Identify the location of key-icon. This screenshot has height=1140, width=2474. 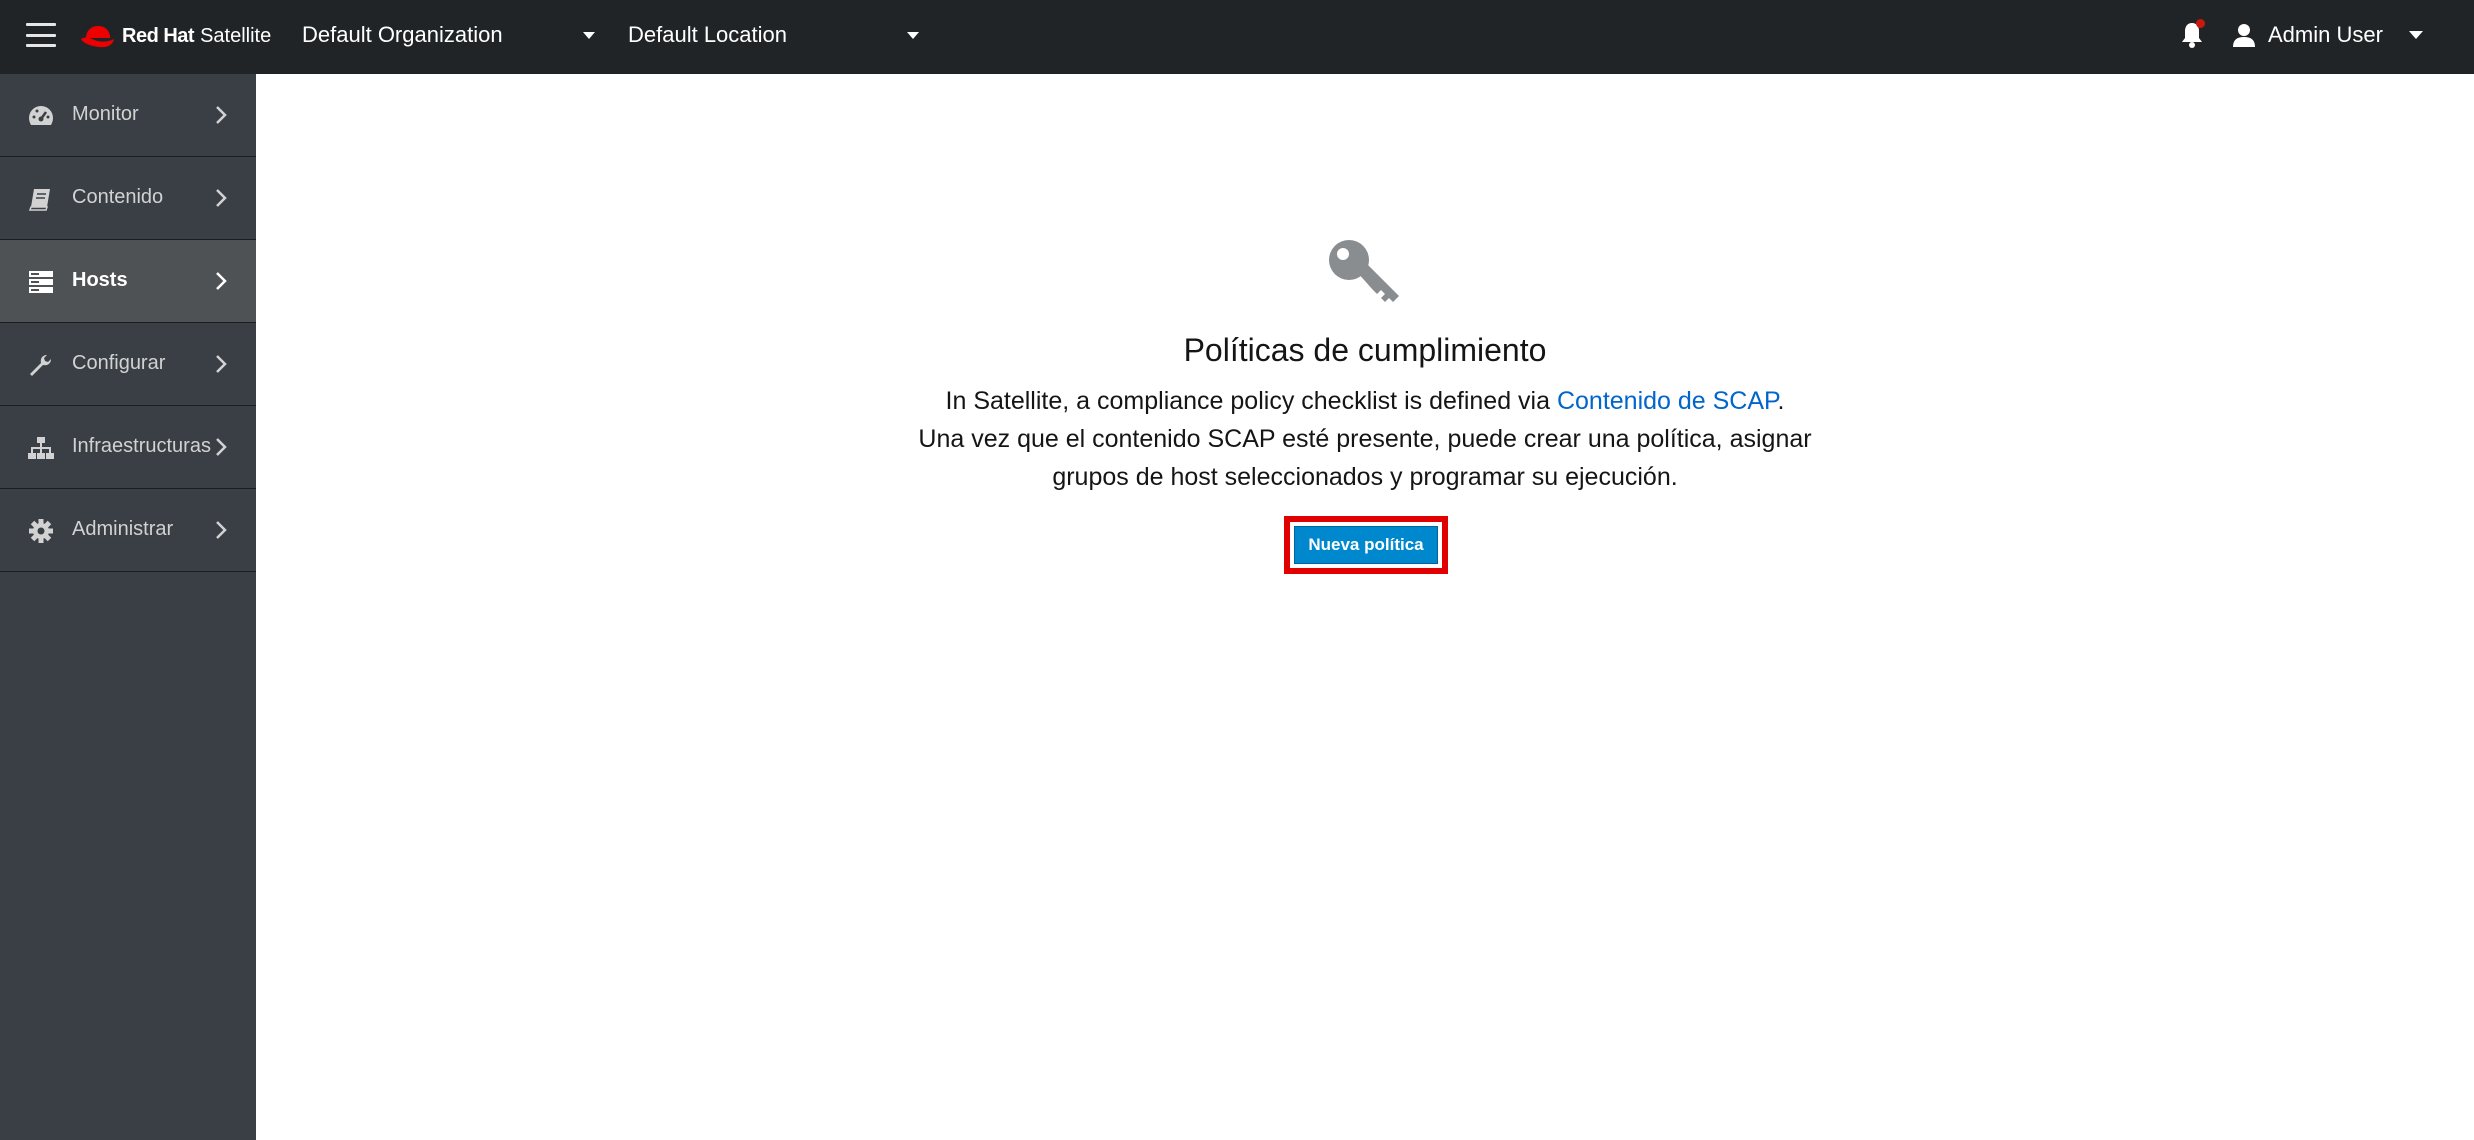
(1364, 271).